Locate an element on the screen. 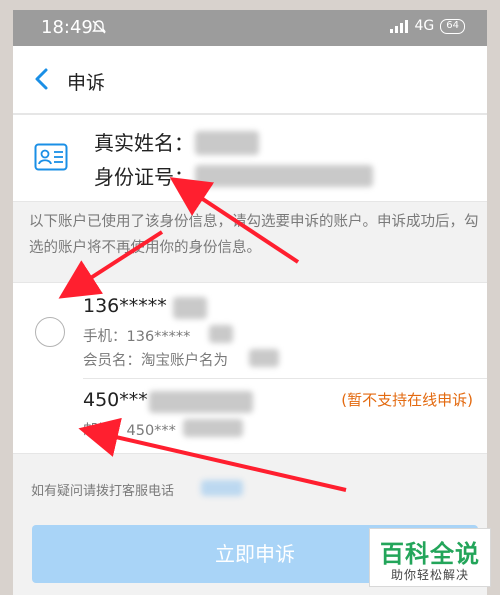  status-time: 18:49 is located at coordinates (67, 27).